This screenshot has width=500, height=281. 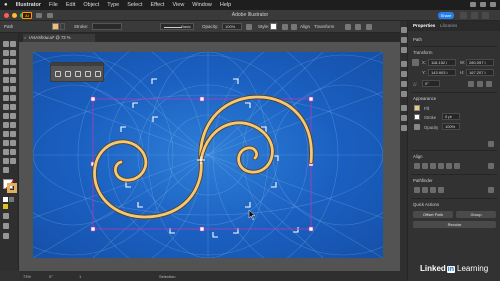 I want to click on pathfinder-more-icon, so click(x=491, y=190).